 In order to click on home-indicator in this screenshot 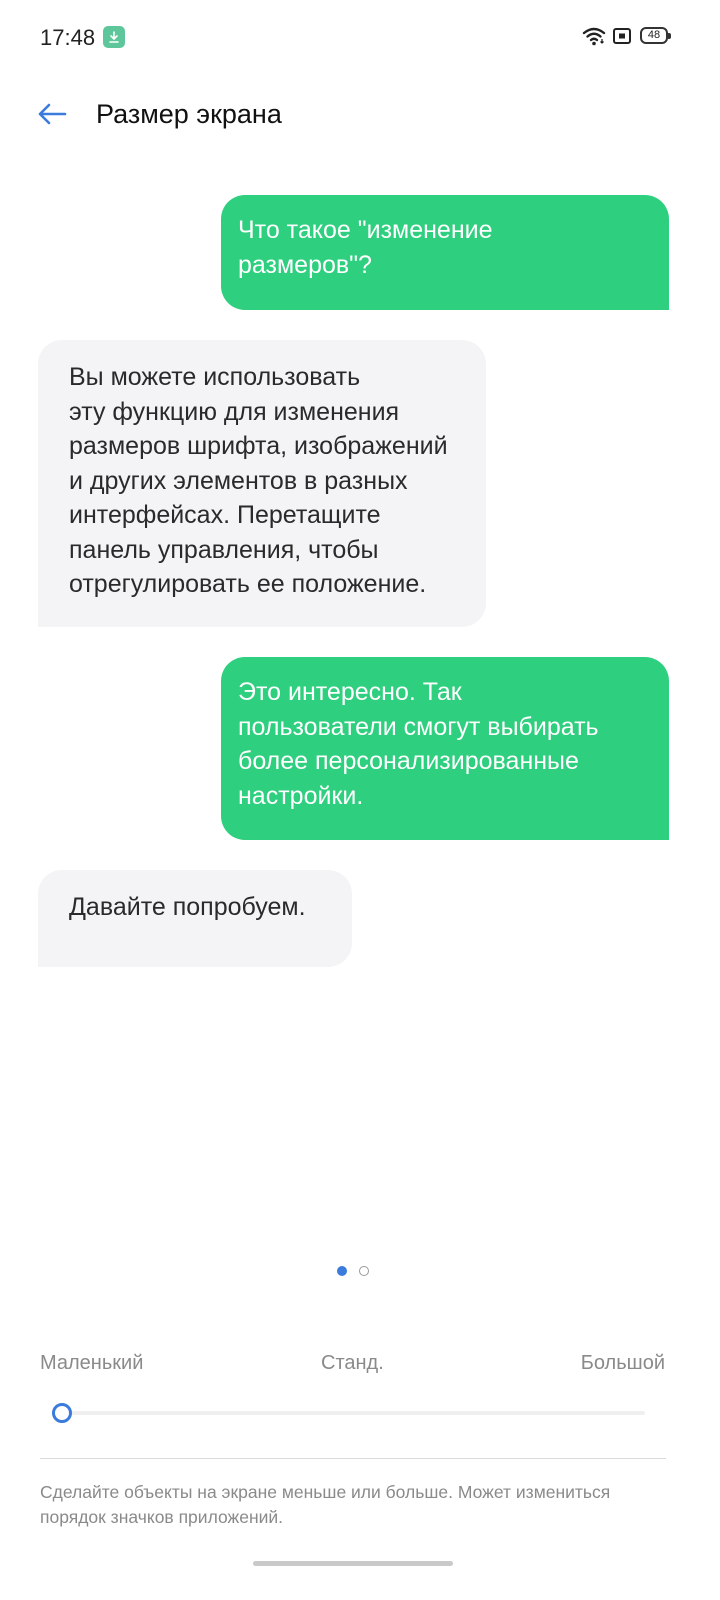, I will do `click(353, 1563)`.